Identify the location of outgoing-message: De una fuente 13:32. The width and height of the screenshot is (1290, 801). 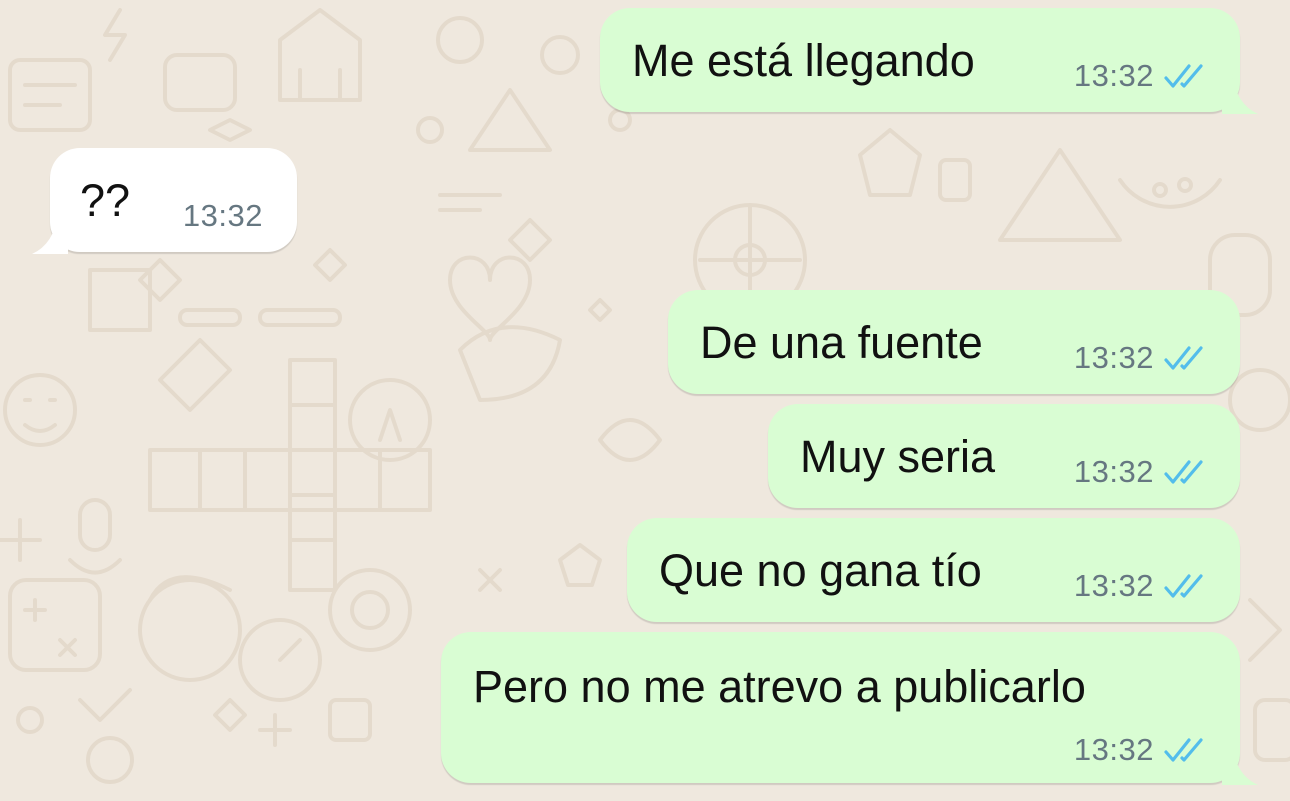
(954, 342).